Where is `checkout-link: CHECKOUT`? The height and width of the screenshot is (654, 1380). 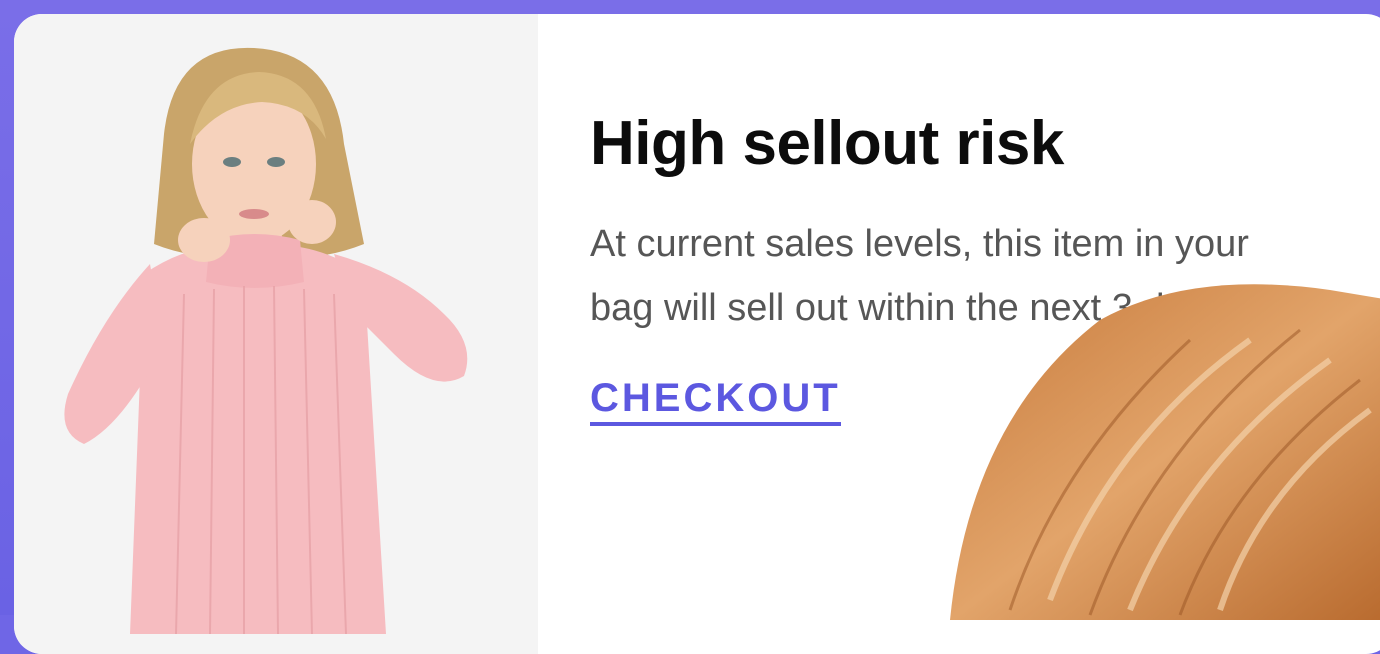
checkout-link: CHECKOUT is located at coordinates (715, 401).